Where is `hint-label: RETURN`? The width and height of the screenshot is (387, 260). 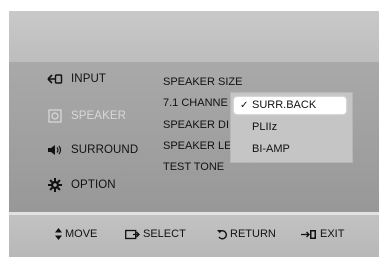
hint-label: RETURN is located at coordinates (253, 234).